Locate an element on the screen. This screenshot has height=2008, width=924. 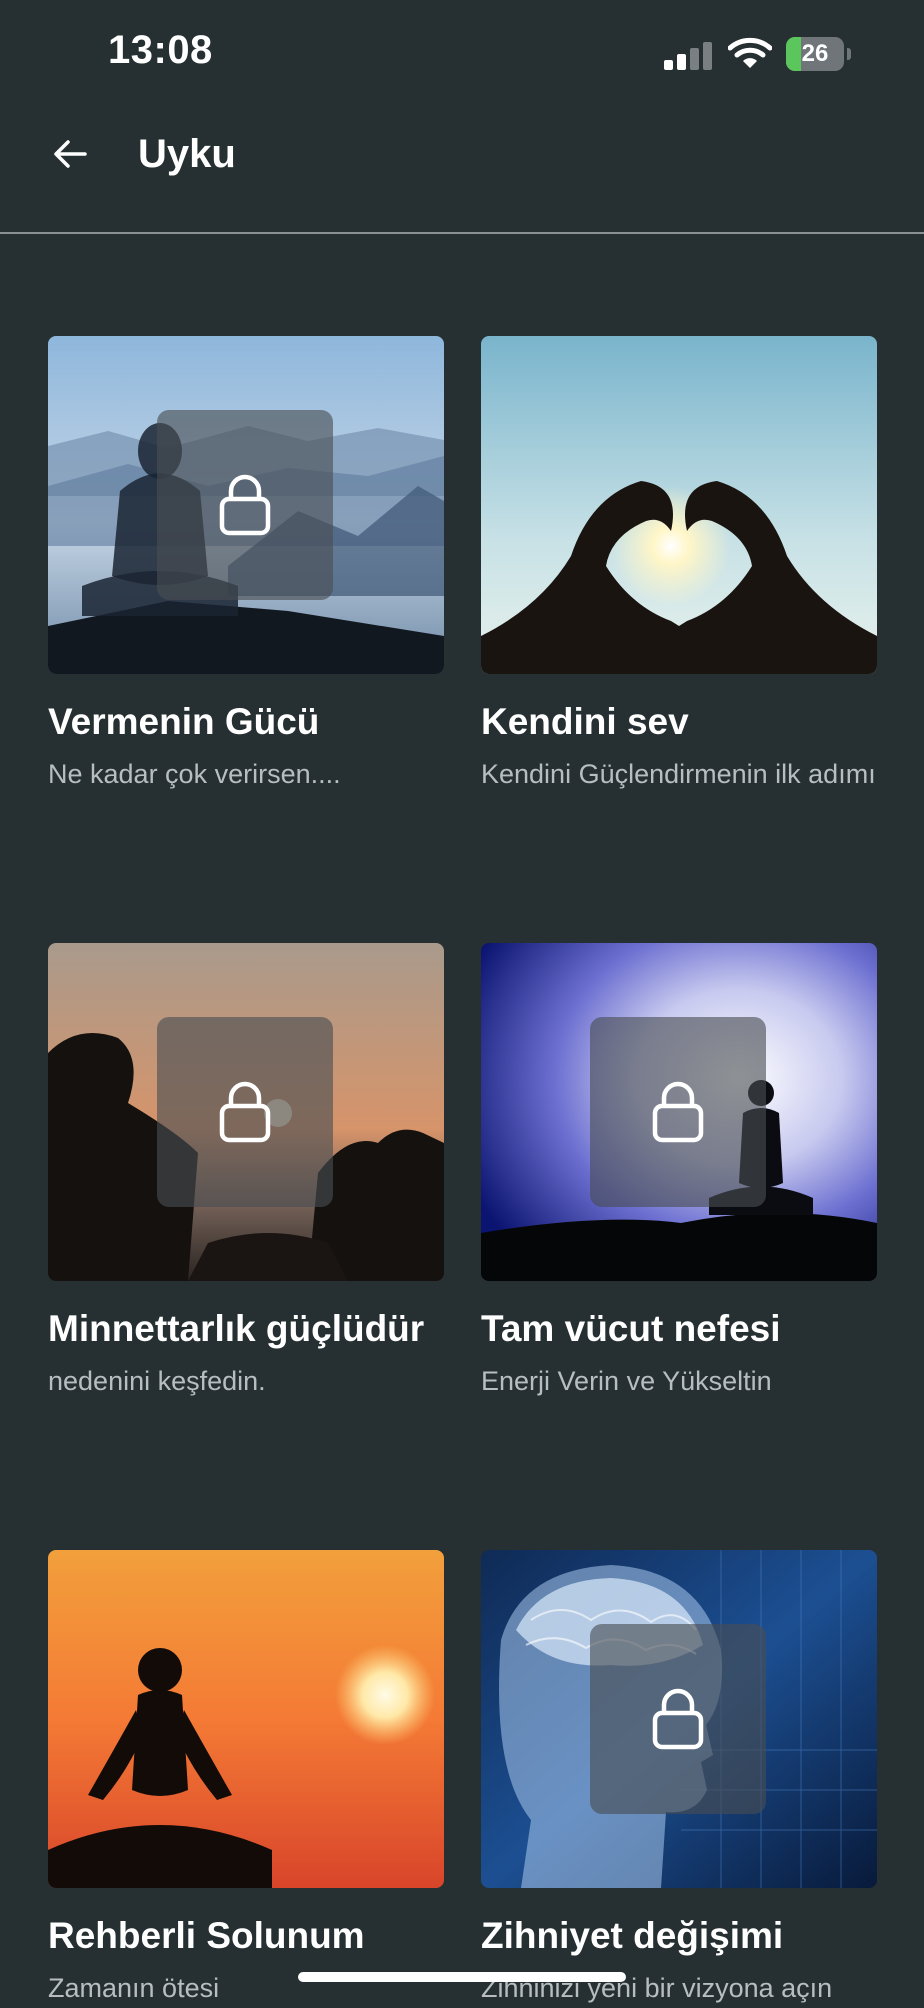
session-card: Minnettarlık güçlüdür nedenini keşfedin. is located at coordinates (246, 1172).